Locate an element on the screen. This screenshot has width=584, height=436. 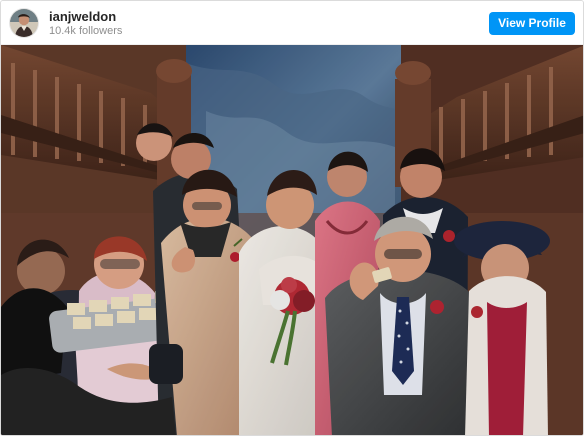
username: ianjweldon is located at coordinates (82, 17).